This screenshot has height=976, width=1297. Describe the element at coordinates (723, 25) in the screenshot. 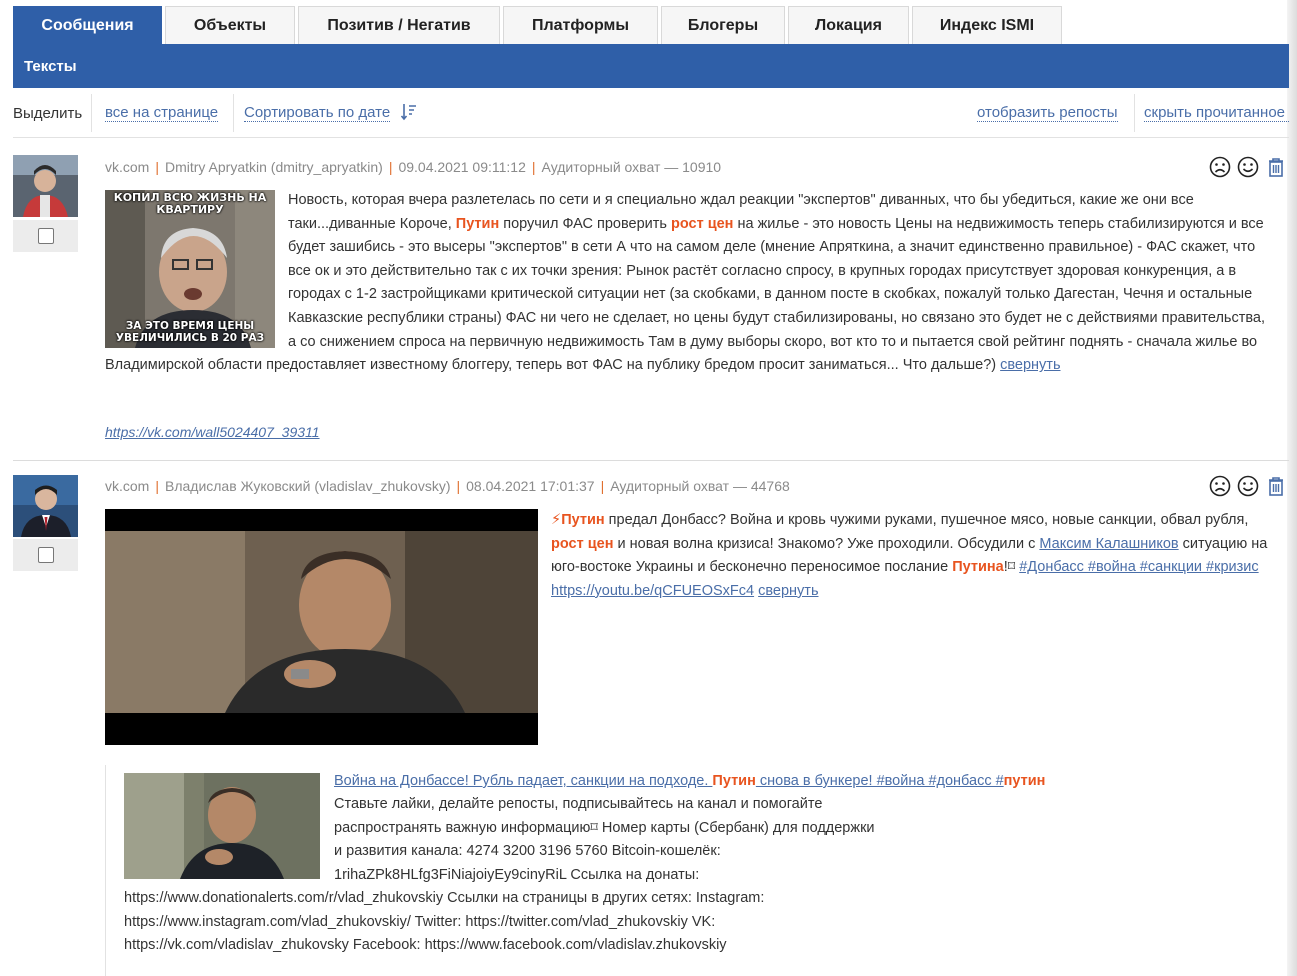

I see `tab-bloggers: Блогеры` at that location.